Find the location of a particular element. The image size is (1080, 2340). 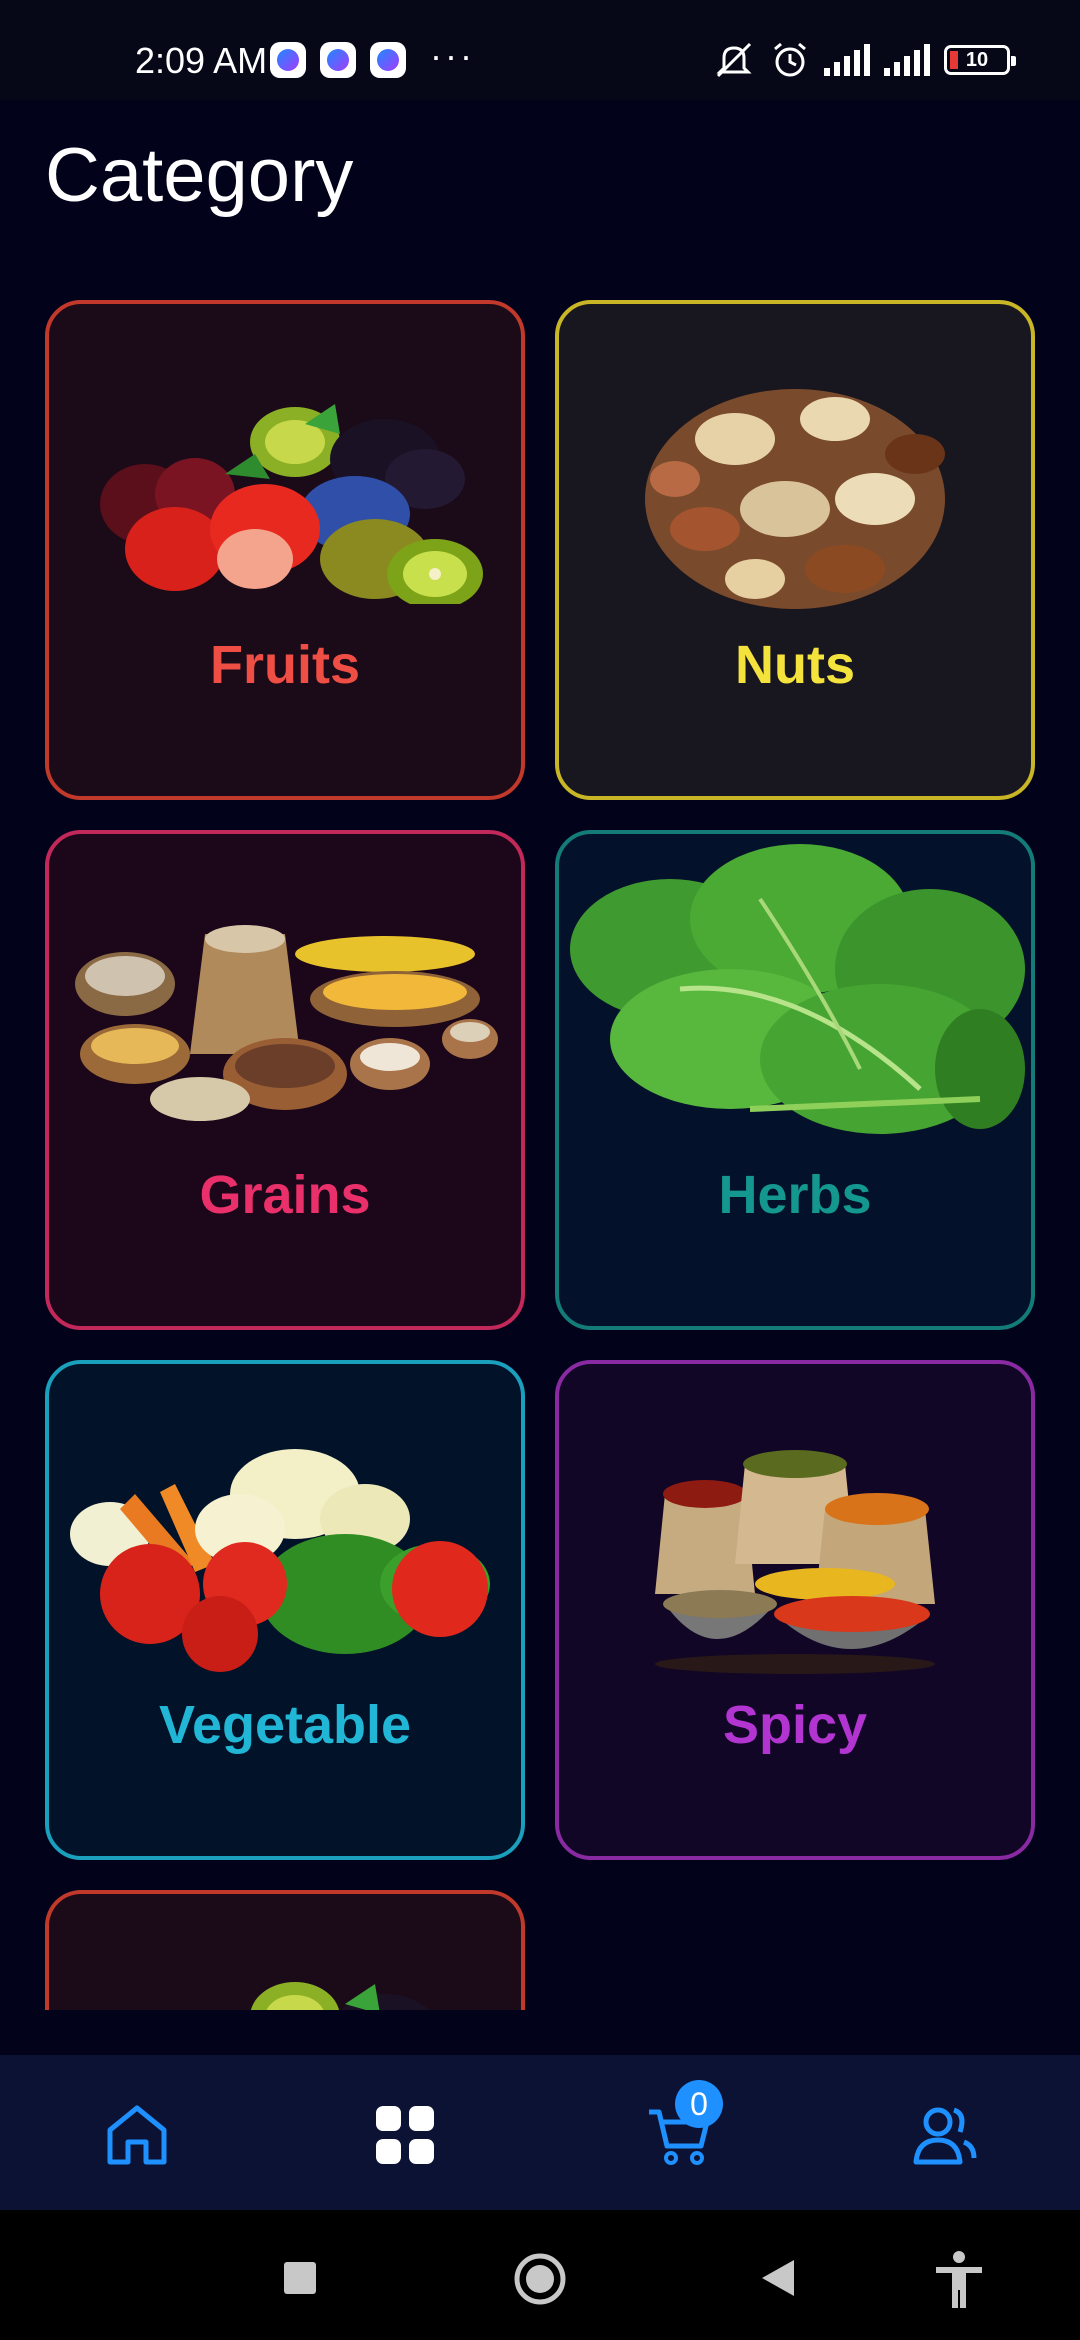

bottom-nav: 0 is located at coordinates (540, 2132).